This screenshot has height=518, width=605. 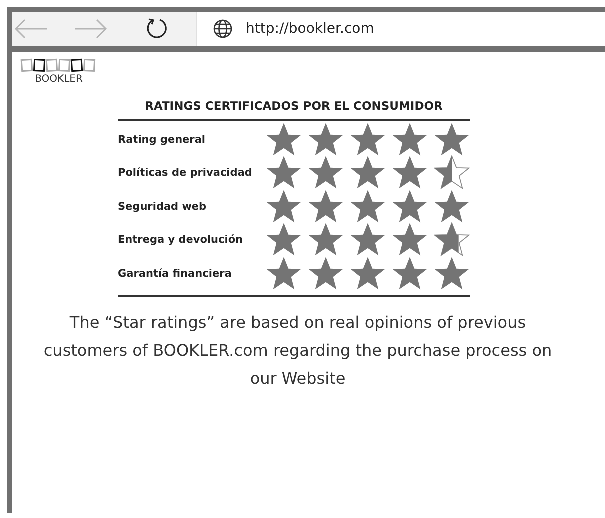 I want to click on rating-label: Entrega y devolución, so click(x=181, y=240).